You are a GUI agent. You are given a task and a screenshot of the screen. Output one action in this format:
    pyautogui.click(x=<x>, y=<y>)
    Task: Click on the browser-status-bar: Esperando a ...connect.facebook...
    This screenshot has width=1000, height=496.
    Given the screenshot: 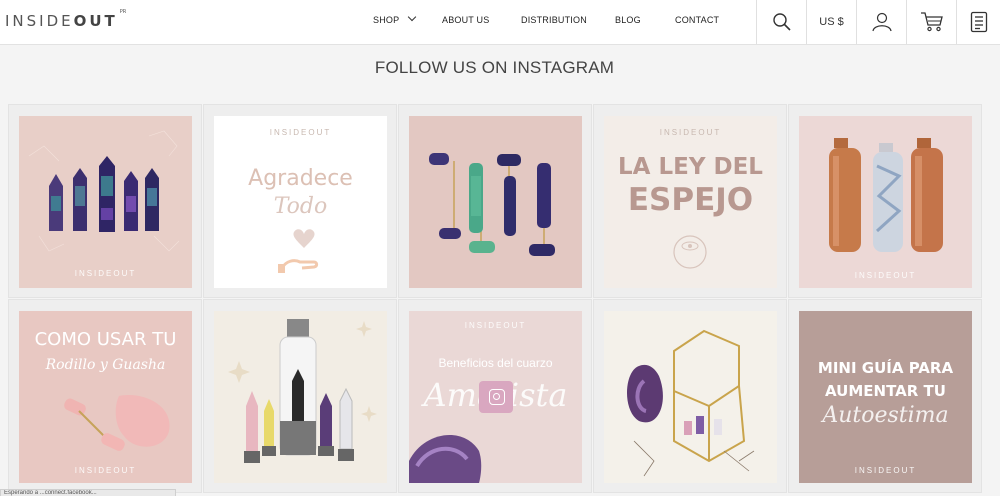 What is the action you would take?
    pyautogui.click(x=88, y=492)
    